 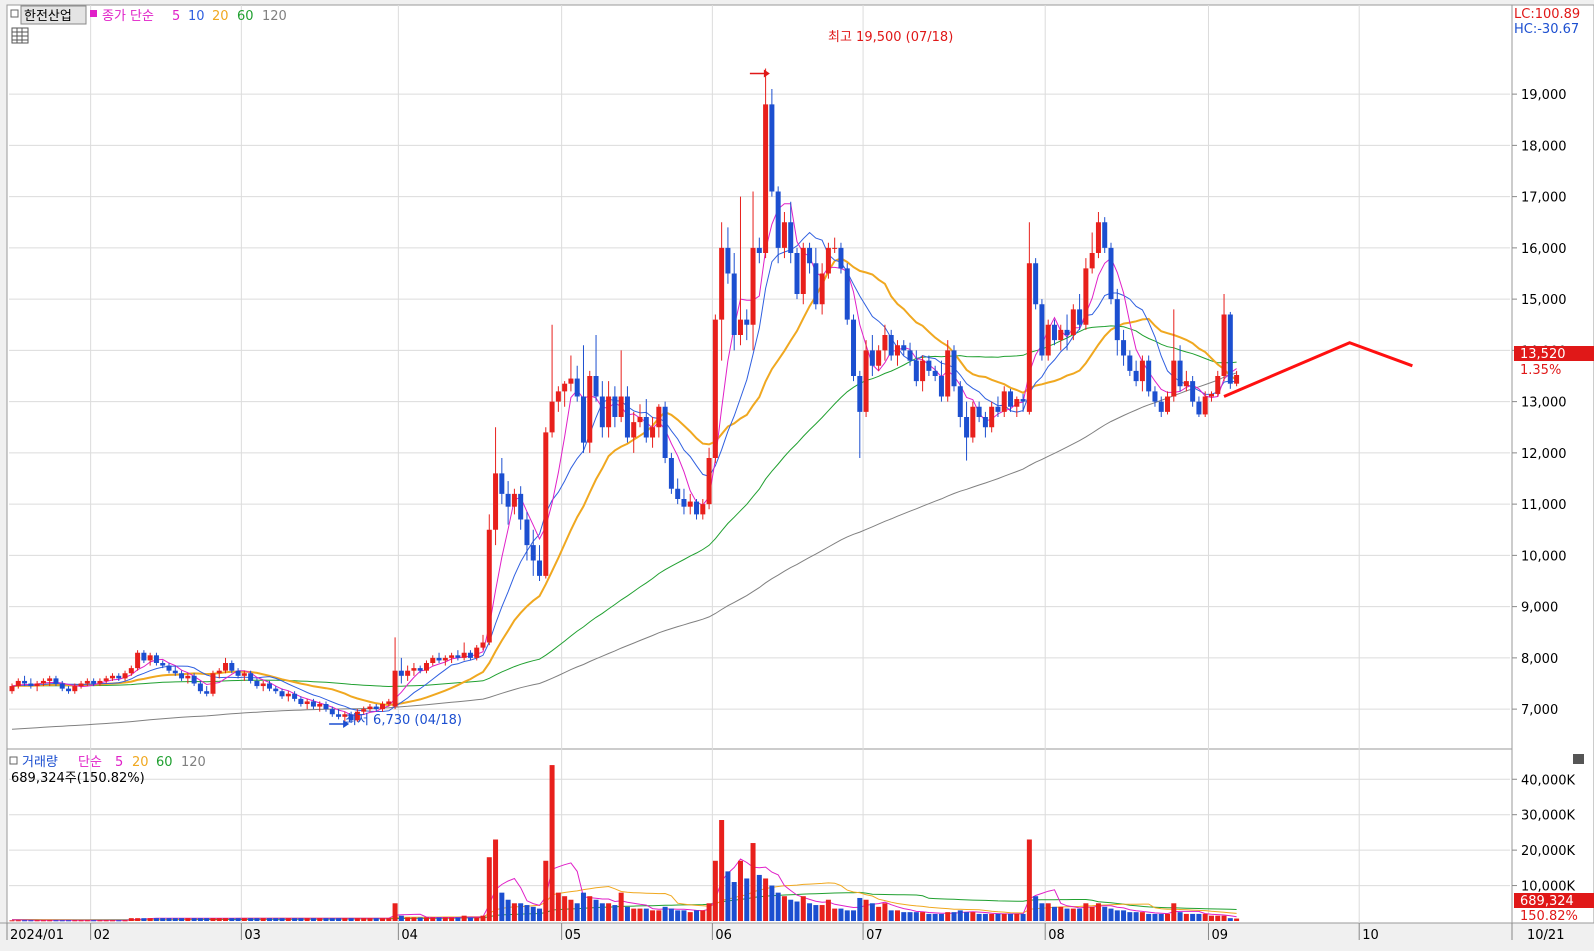 I want to click on table-icon, so click(x=20, y=35).